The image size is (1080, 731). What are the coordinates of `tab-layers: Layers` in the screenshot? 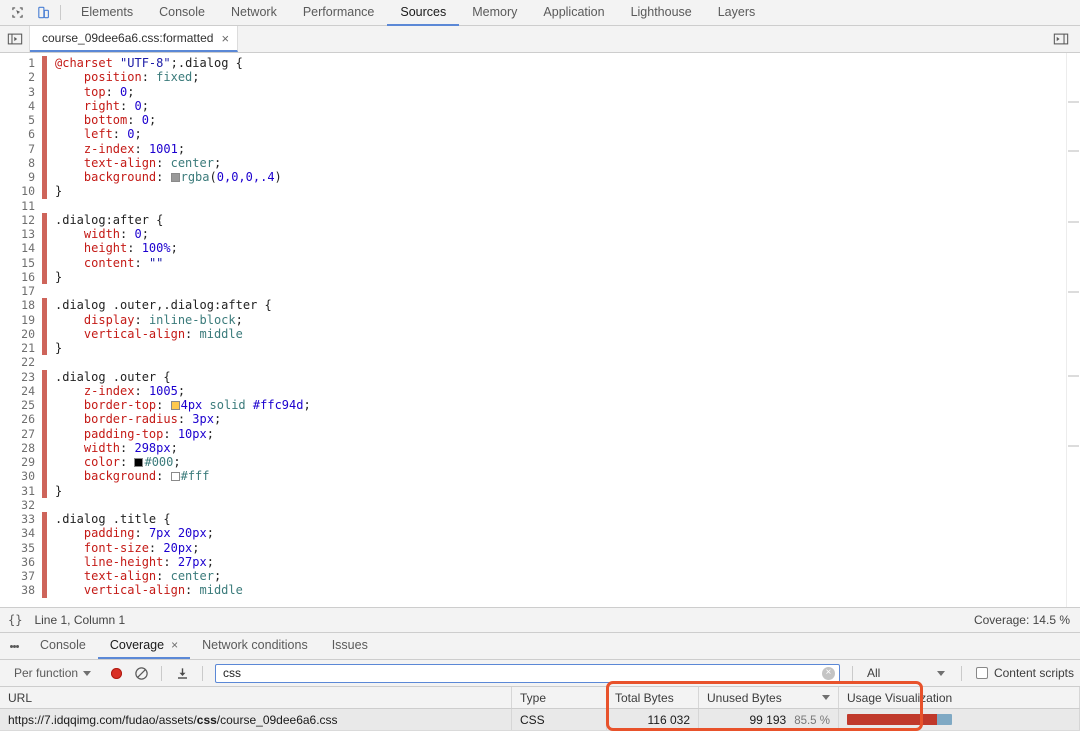 It's located at (737, 13).